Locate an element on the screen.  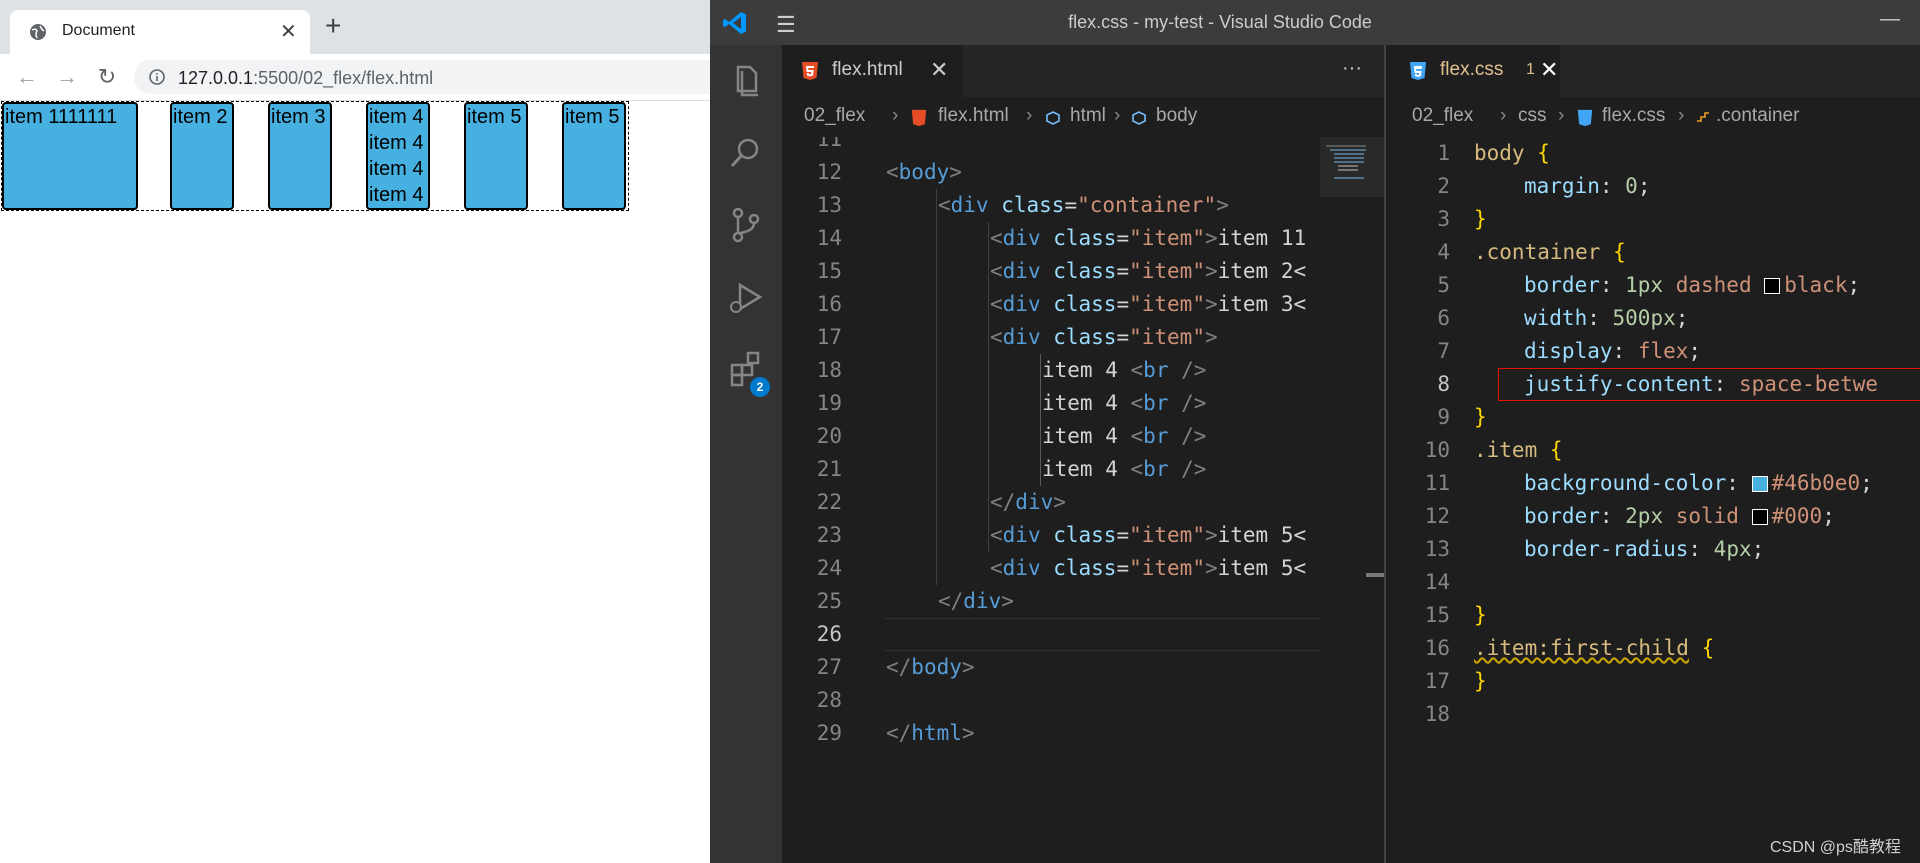
browser-tab: Document ✕ is located at coordinates (160, 32).